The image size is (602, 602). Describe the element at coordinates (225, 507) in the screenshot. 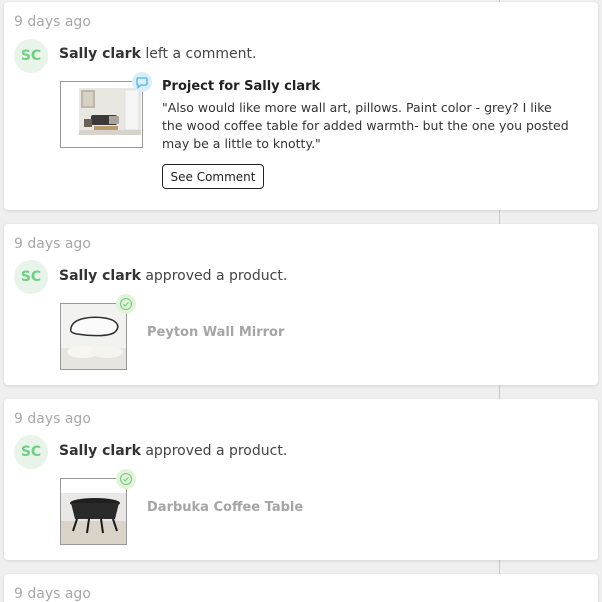

I see `product-name: Darbuka Coffee Table` at that location.